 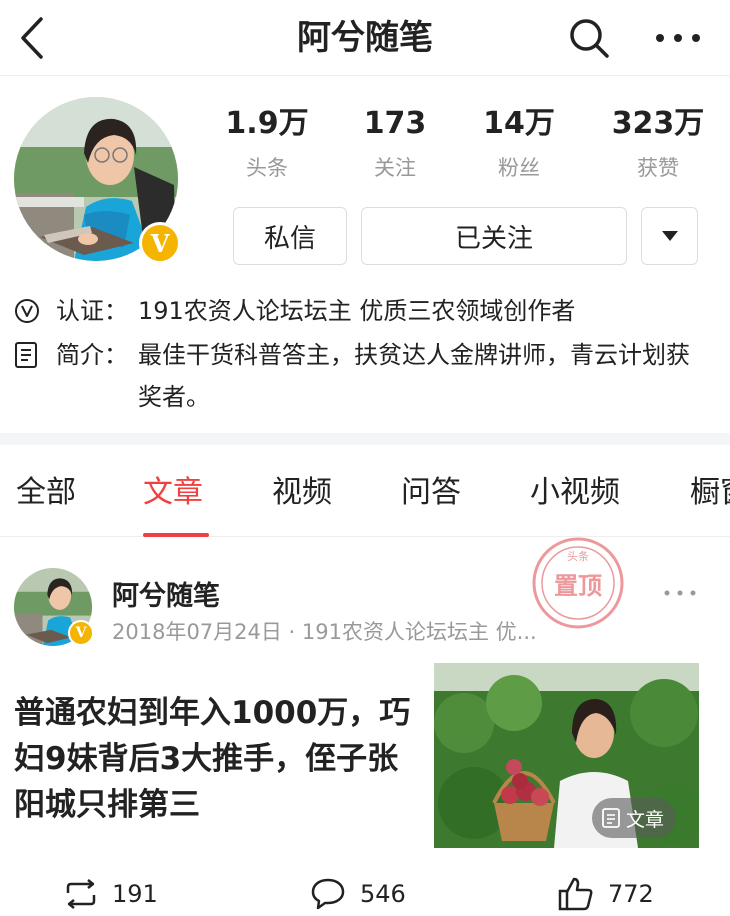 I want to click on search-icon, so click(x=589, y=38).